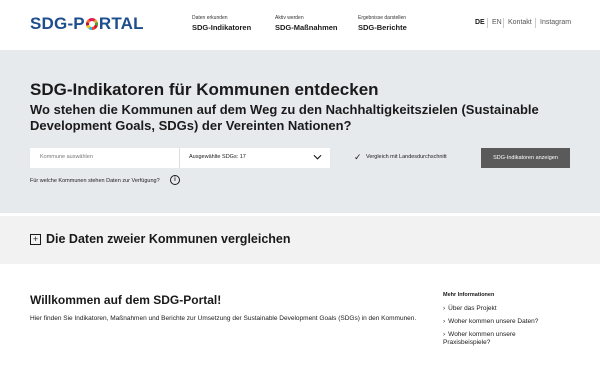 This screenshot has width=600, height=375. I want to click on chevron-down-icon, so click(317, 157).